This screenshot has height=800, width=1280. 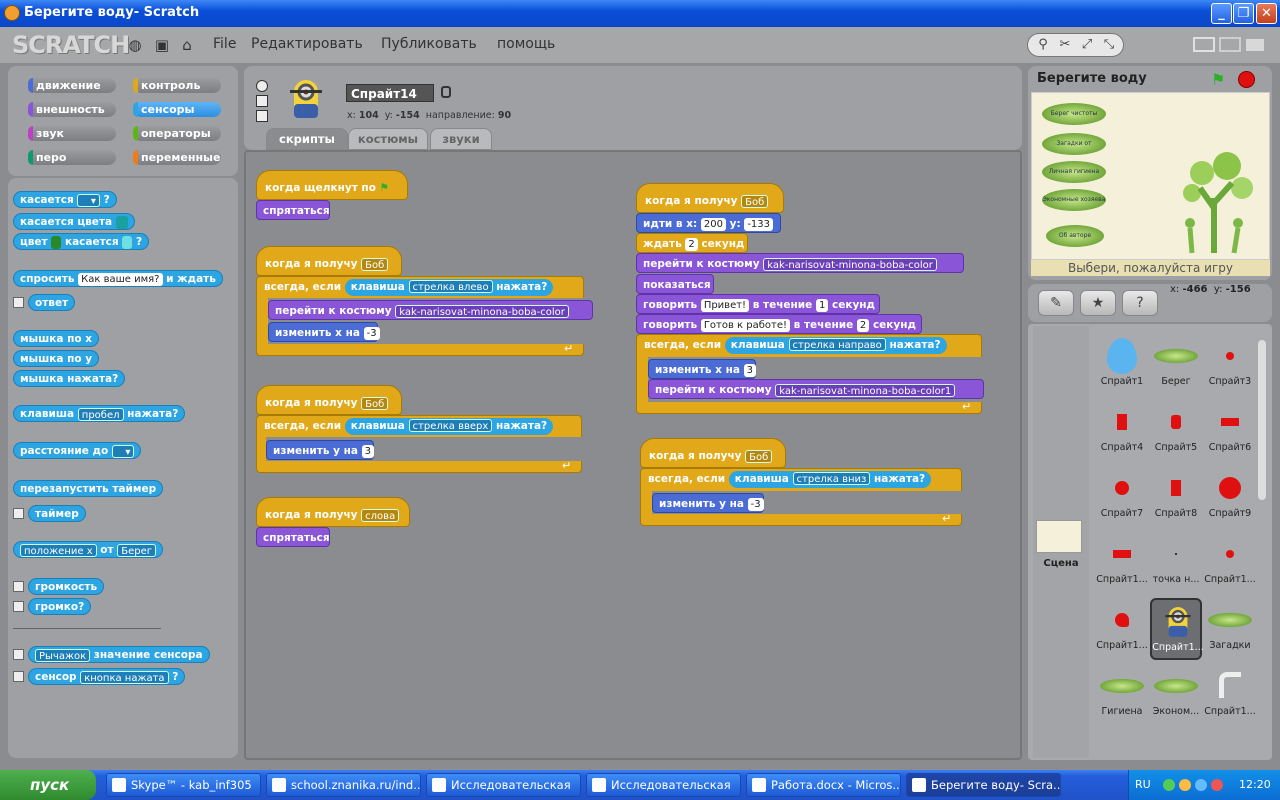 I want to click on task-folder: Исследовательская, so click(x=663, y=785).